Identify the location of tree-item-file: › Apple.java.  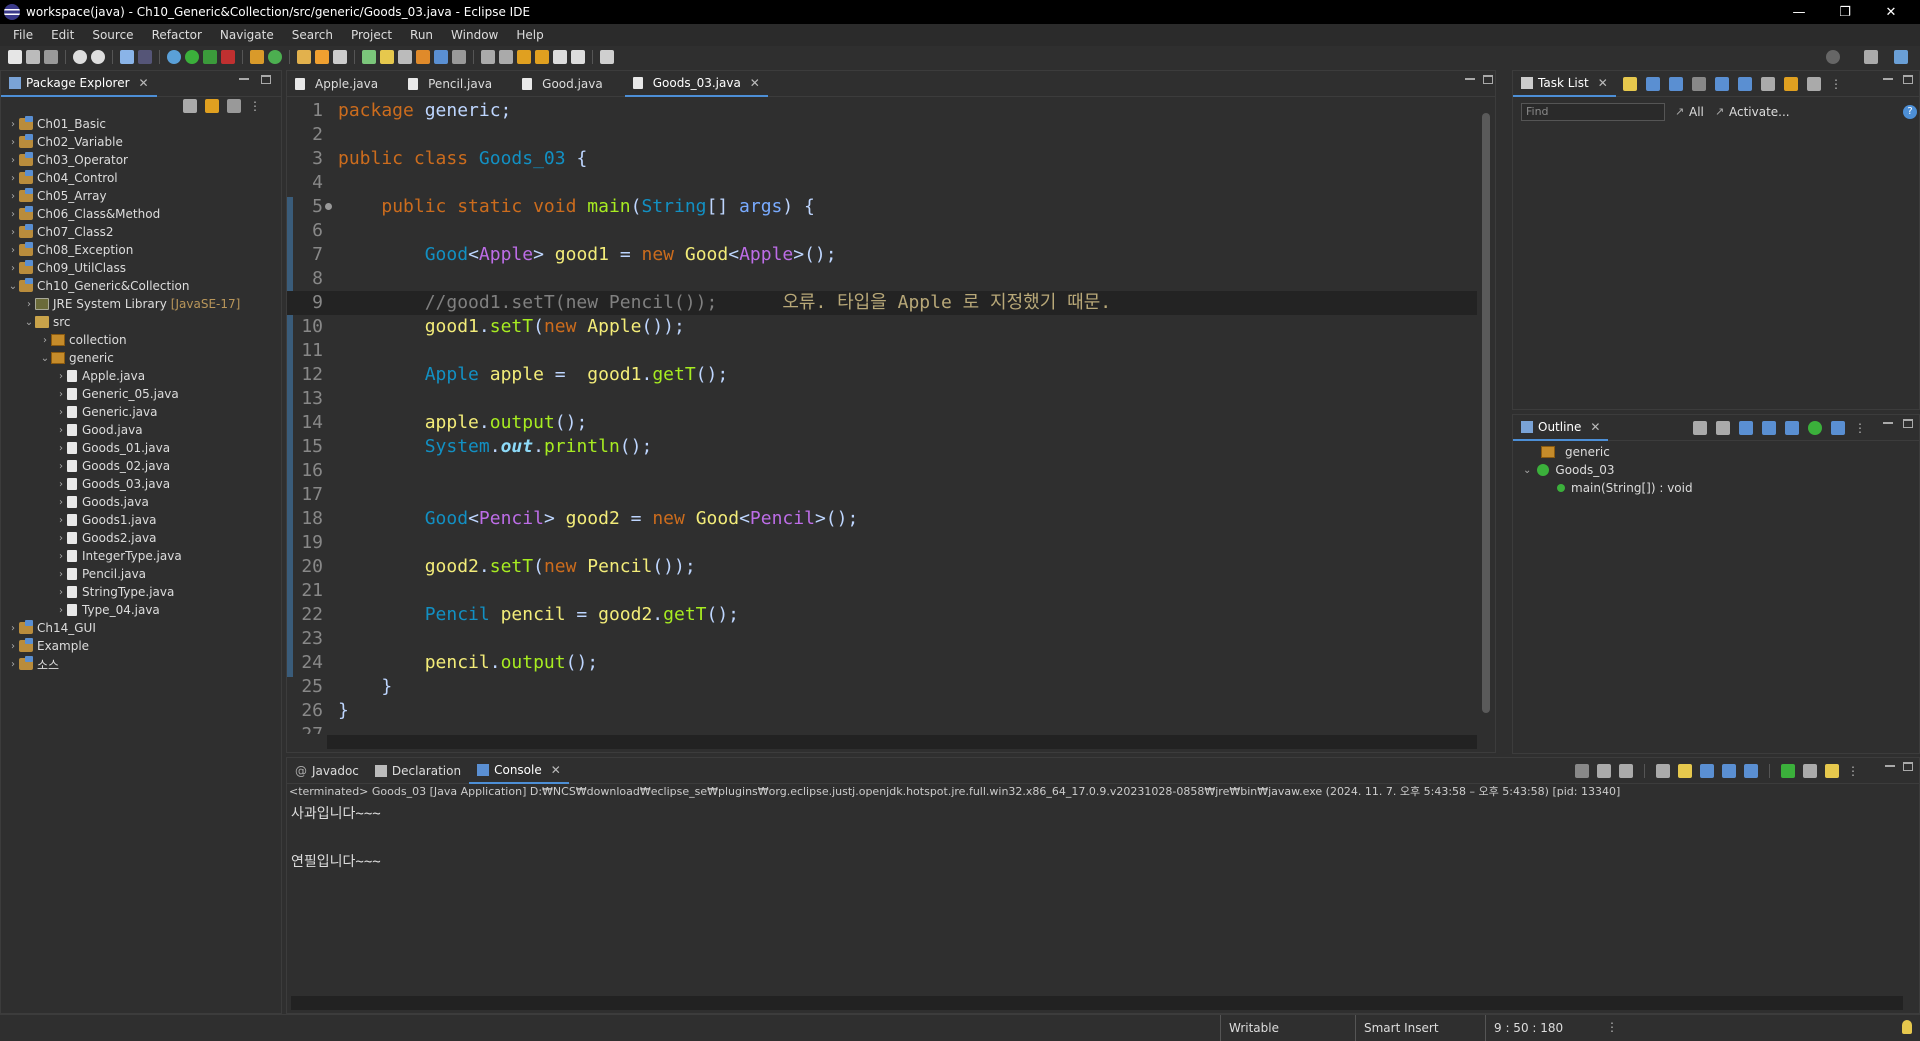
(141, 376).